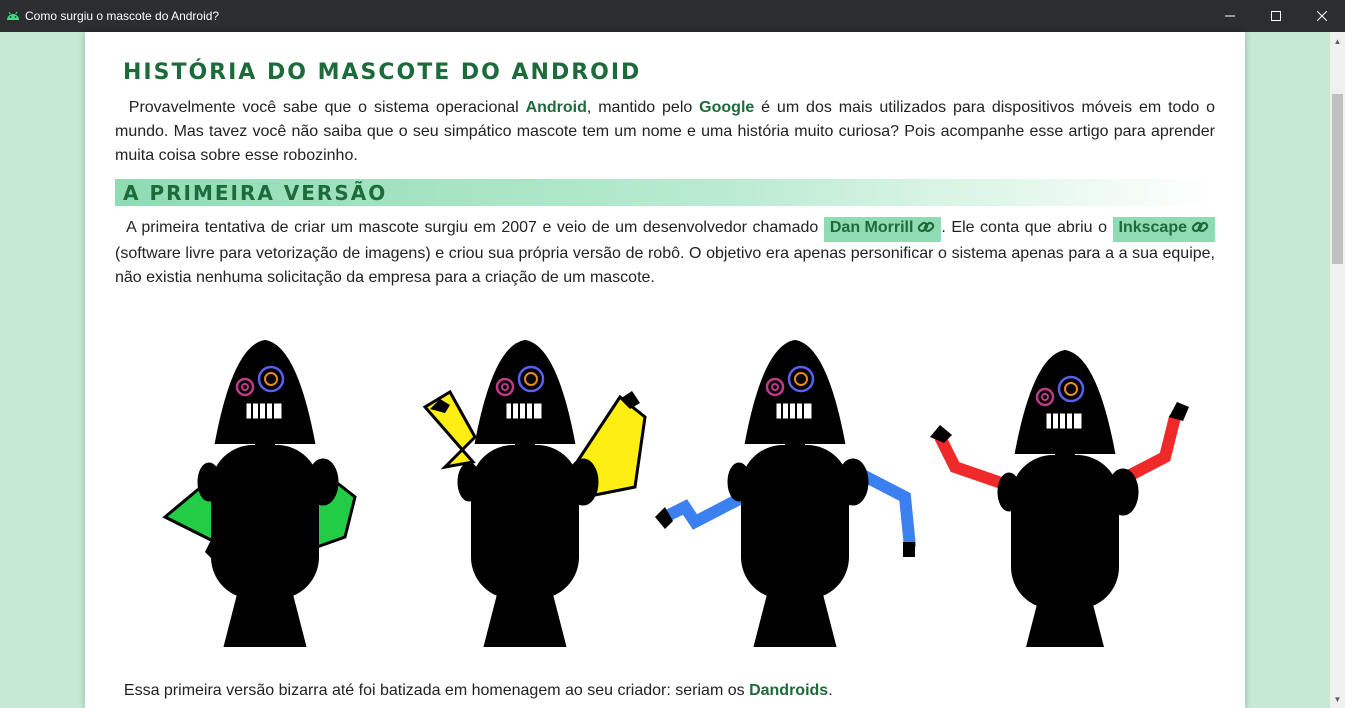 This screenshot has width=1345, height=708. What do you see at coordinates (556, 107) in the screenshot?
I see `android-highlight: Android` at bounding box center [556, 107].